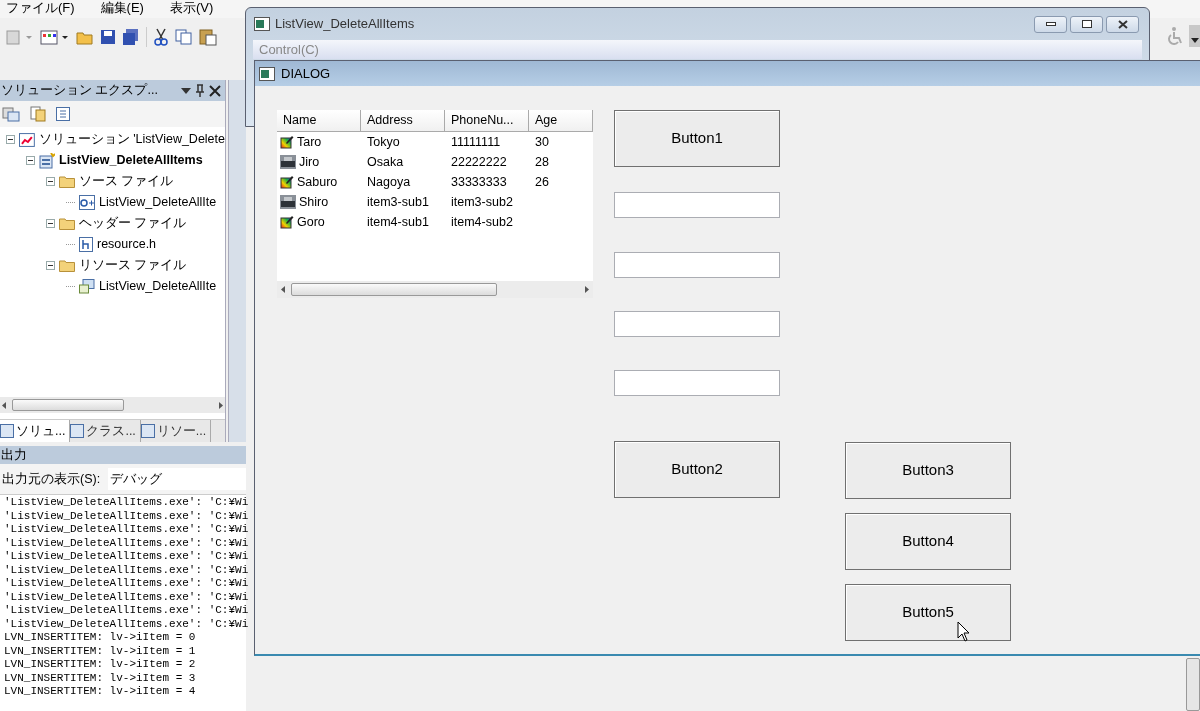 The height and width of the screenshot is (711, 1200). What do you see at coordinates (126, 181) in the screenshot?
I see `tree-item: ソース ファイル` at bounding box center [126, 181].